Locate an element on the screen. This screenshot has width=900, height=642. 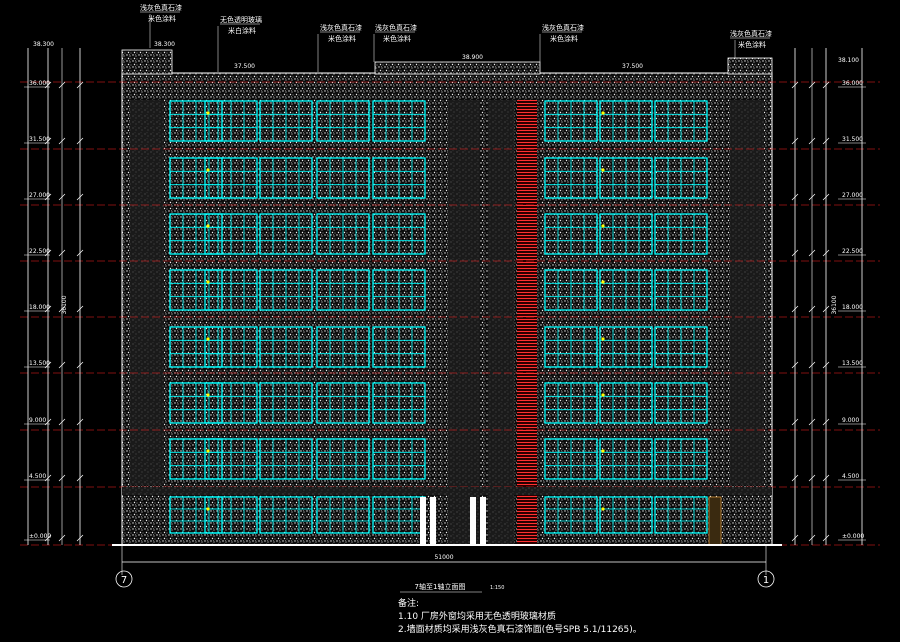
roof-parapet-right is located at coordinates (750, 66).